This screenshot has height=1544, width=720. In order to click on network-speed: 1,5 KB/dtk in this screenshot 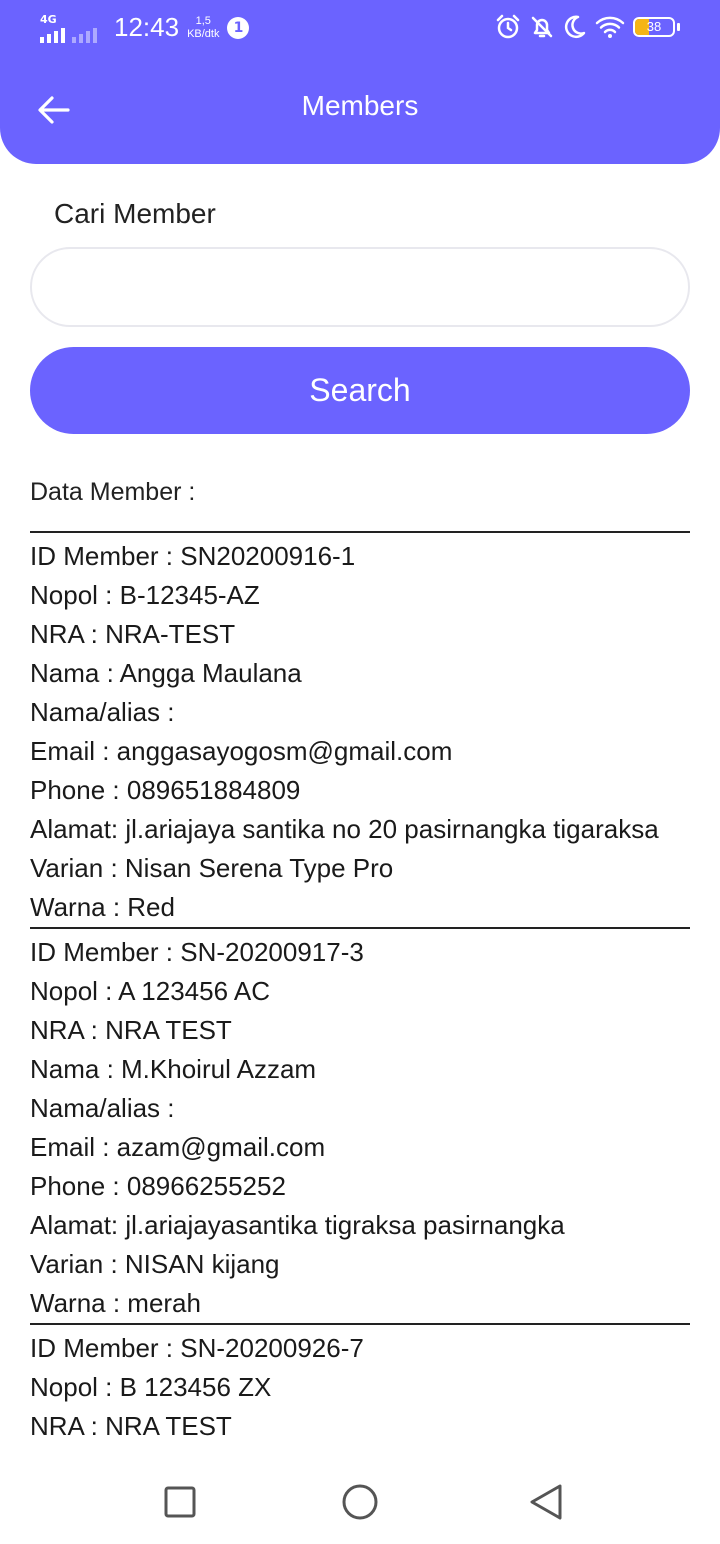, I will do `click(203, 28)`.